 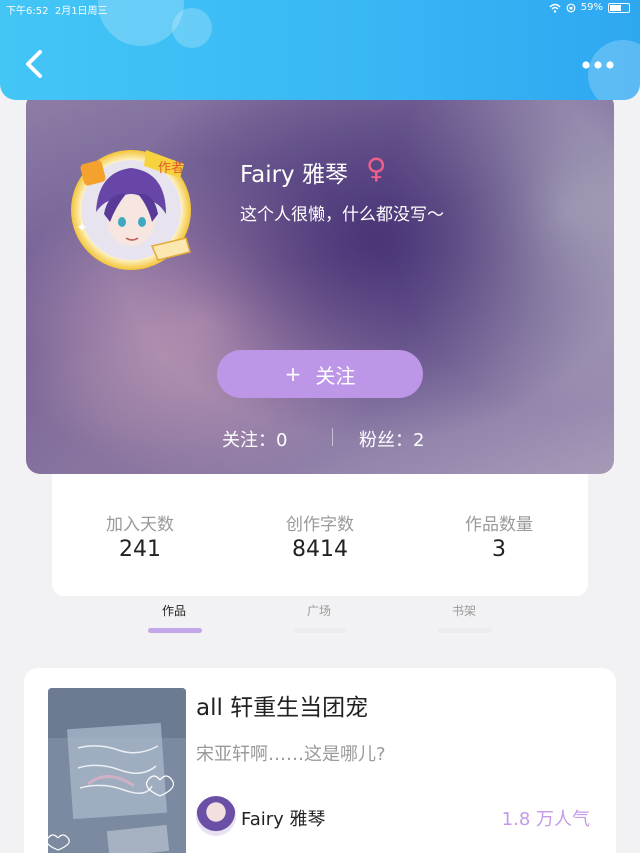 I want to click on stat-word-count: 创作字数 8414, so click(x=320, y=536).